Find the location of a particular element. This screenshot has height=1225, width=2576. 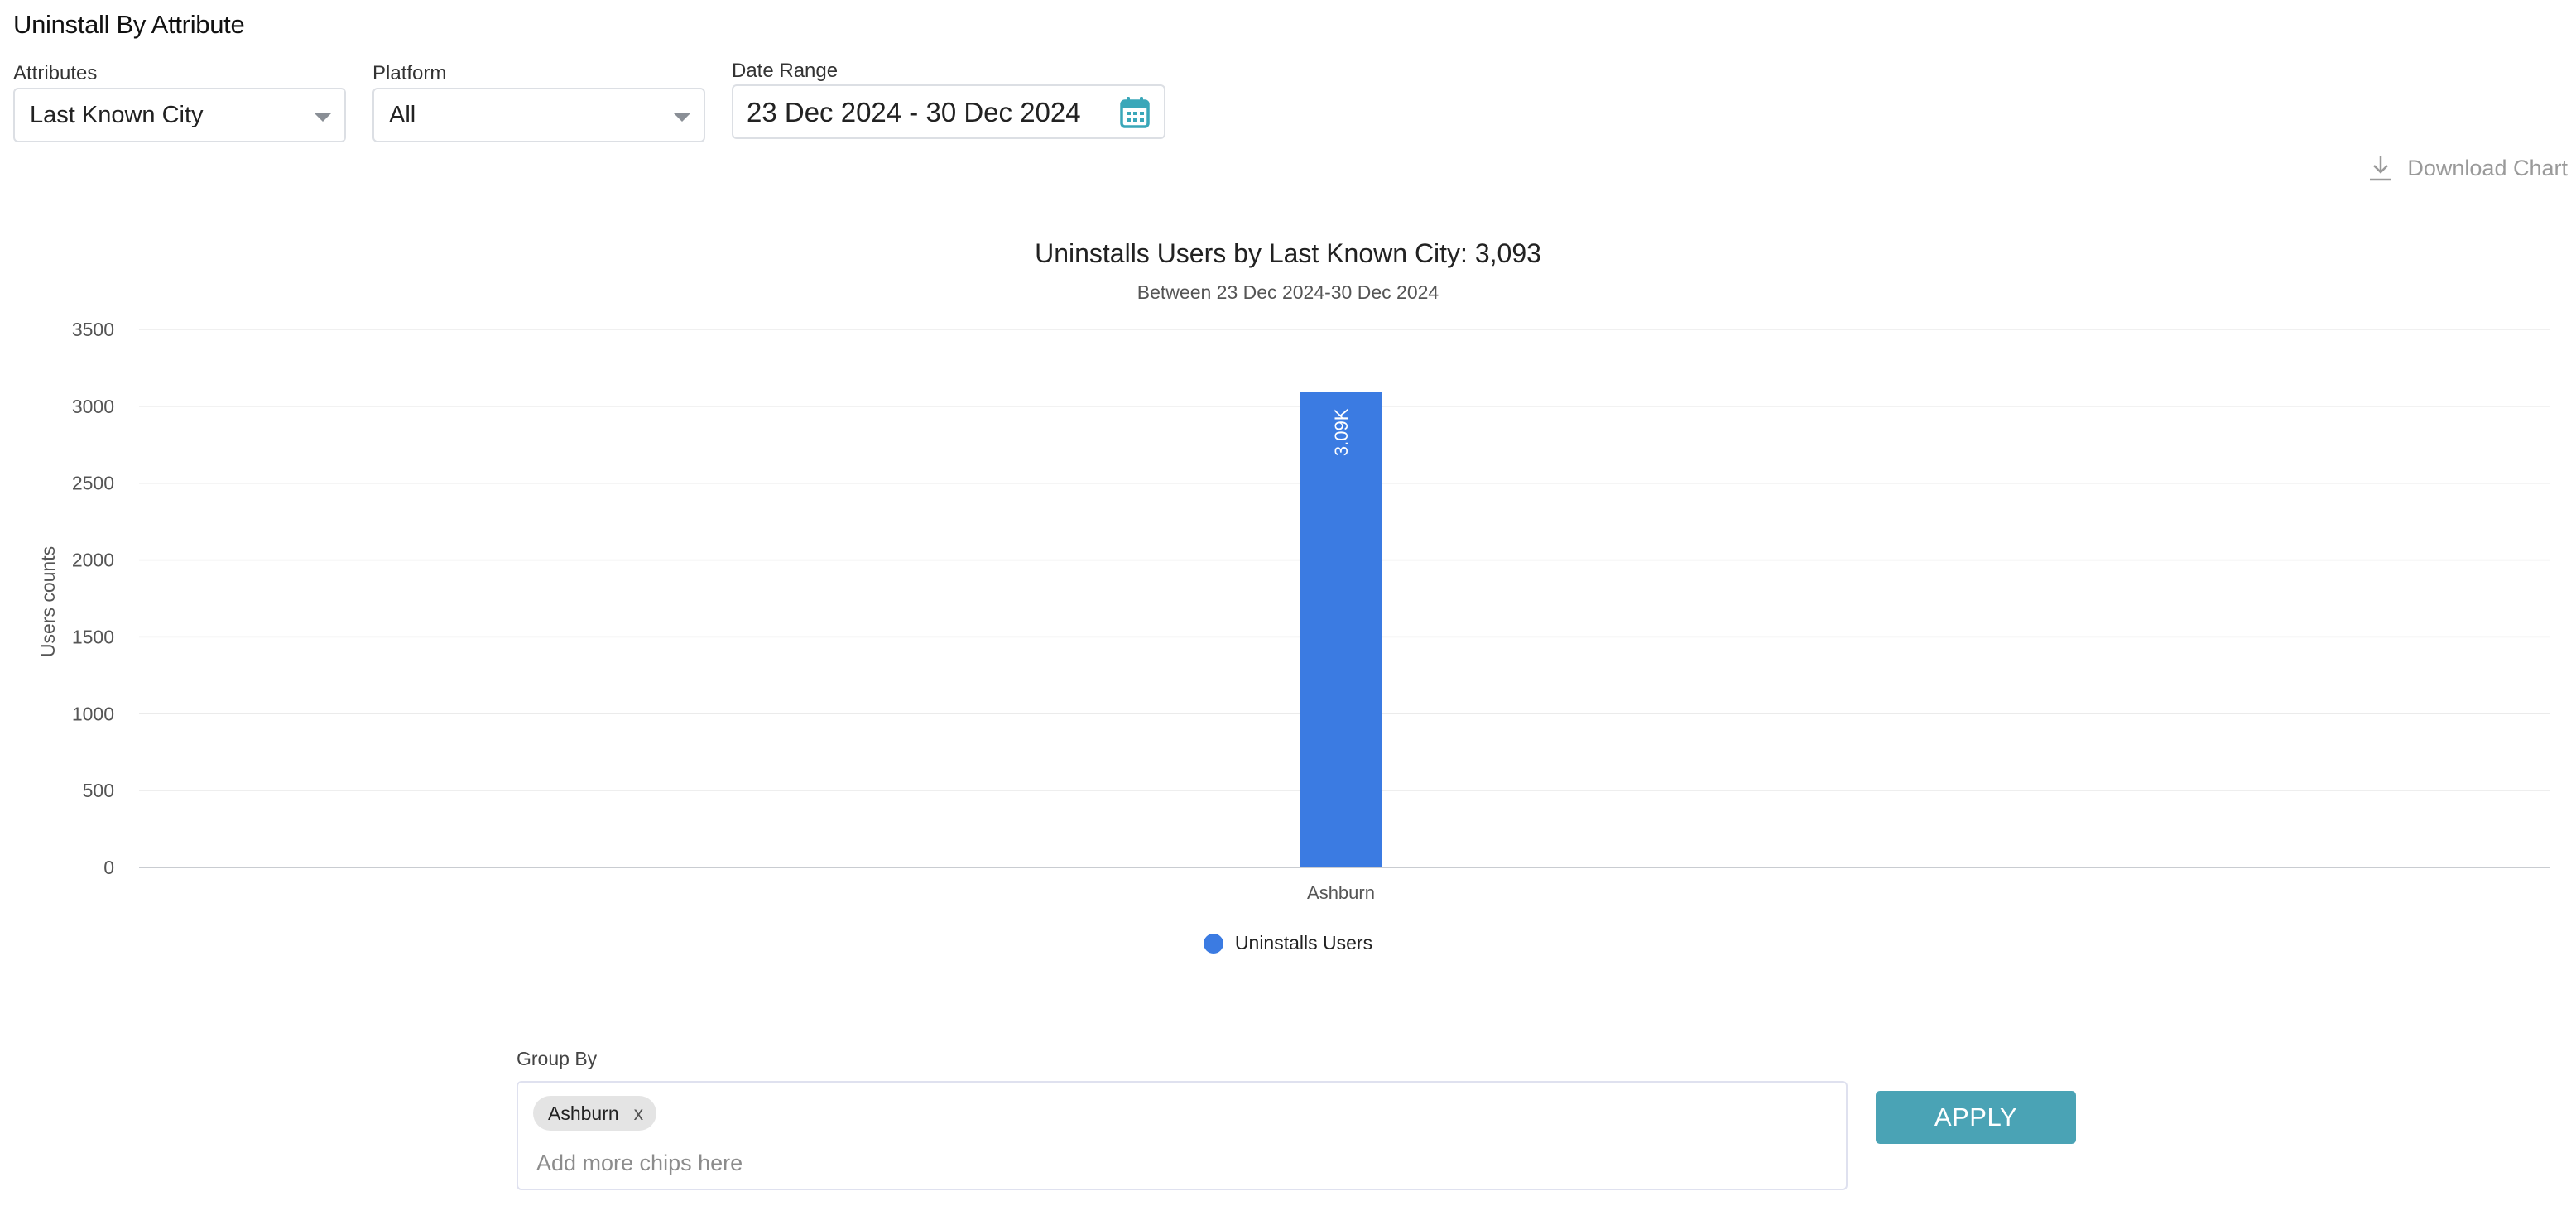

calendar-icon is located at coordinates (1135, 113).